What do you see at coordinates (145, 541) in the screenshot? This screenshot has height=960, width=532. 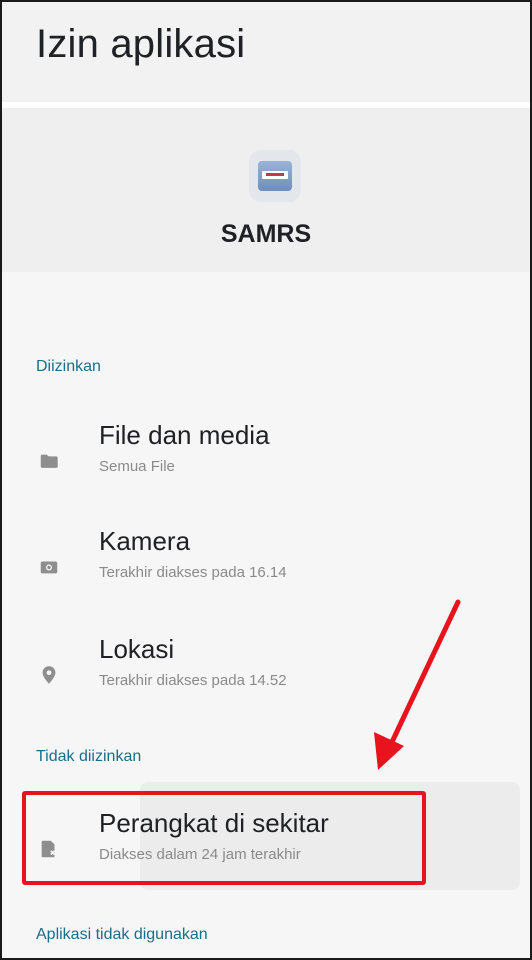 I see `permission-title: Kamera` at bounding box center [145, 541].